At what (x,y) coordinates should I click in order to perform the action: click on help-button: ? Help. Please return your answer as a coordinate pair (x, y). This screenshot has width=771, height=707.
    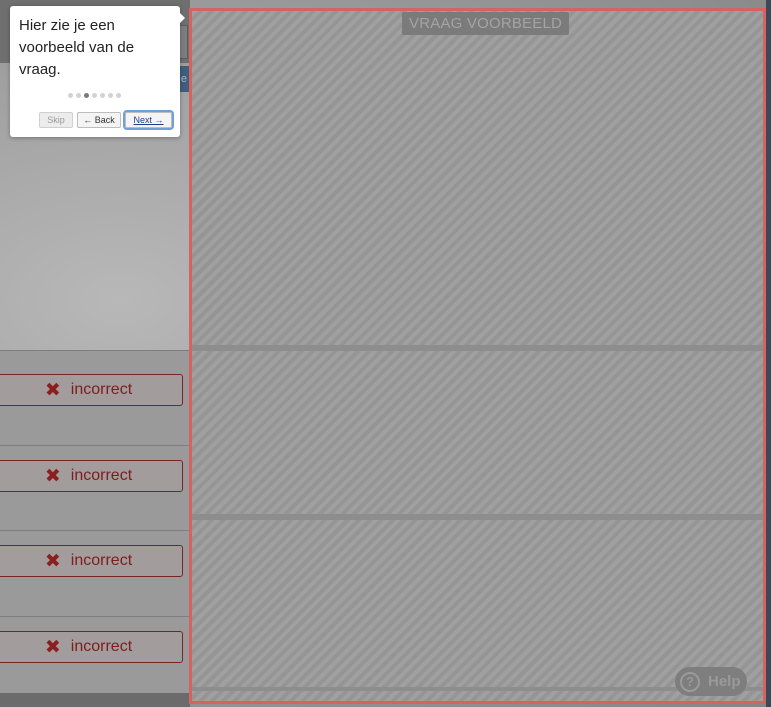
    Looking at the image, I should click on (711, 681).